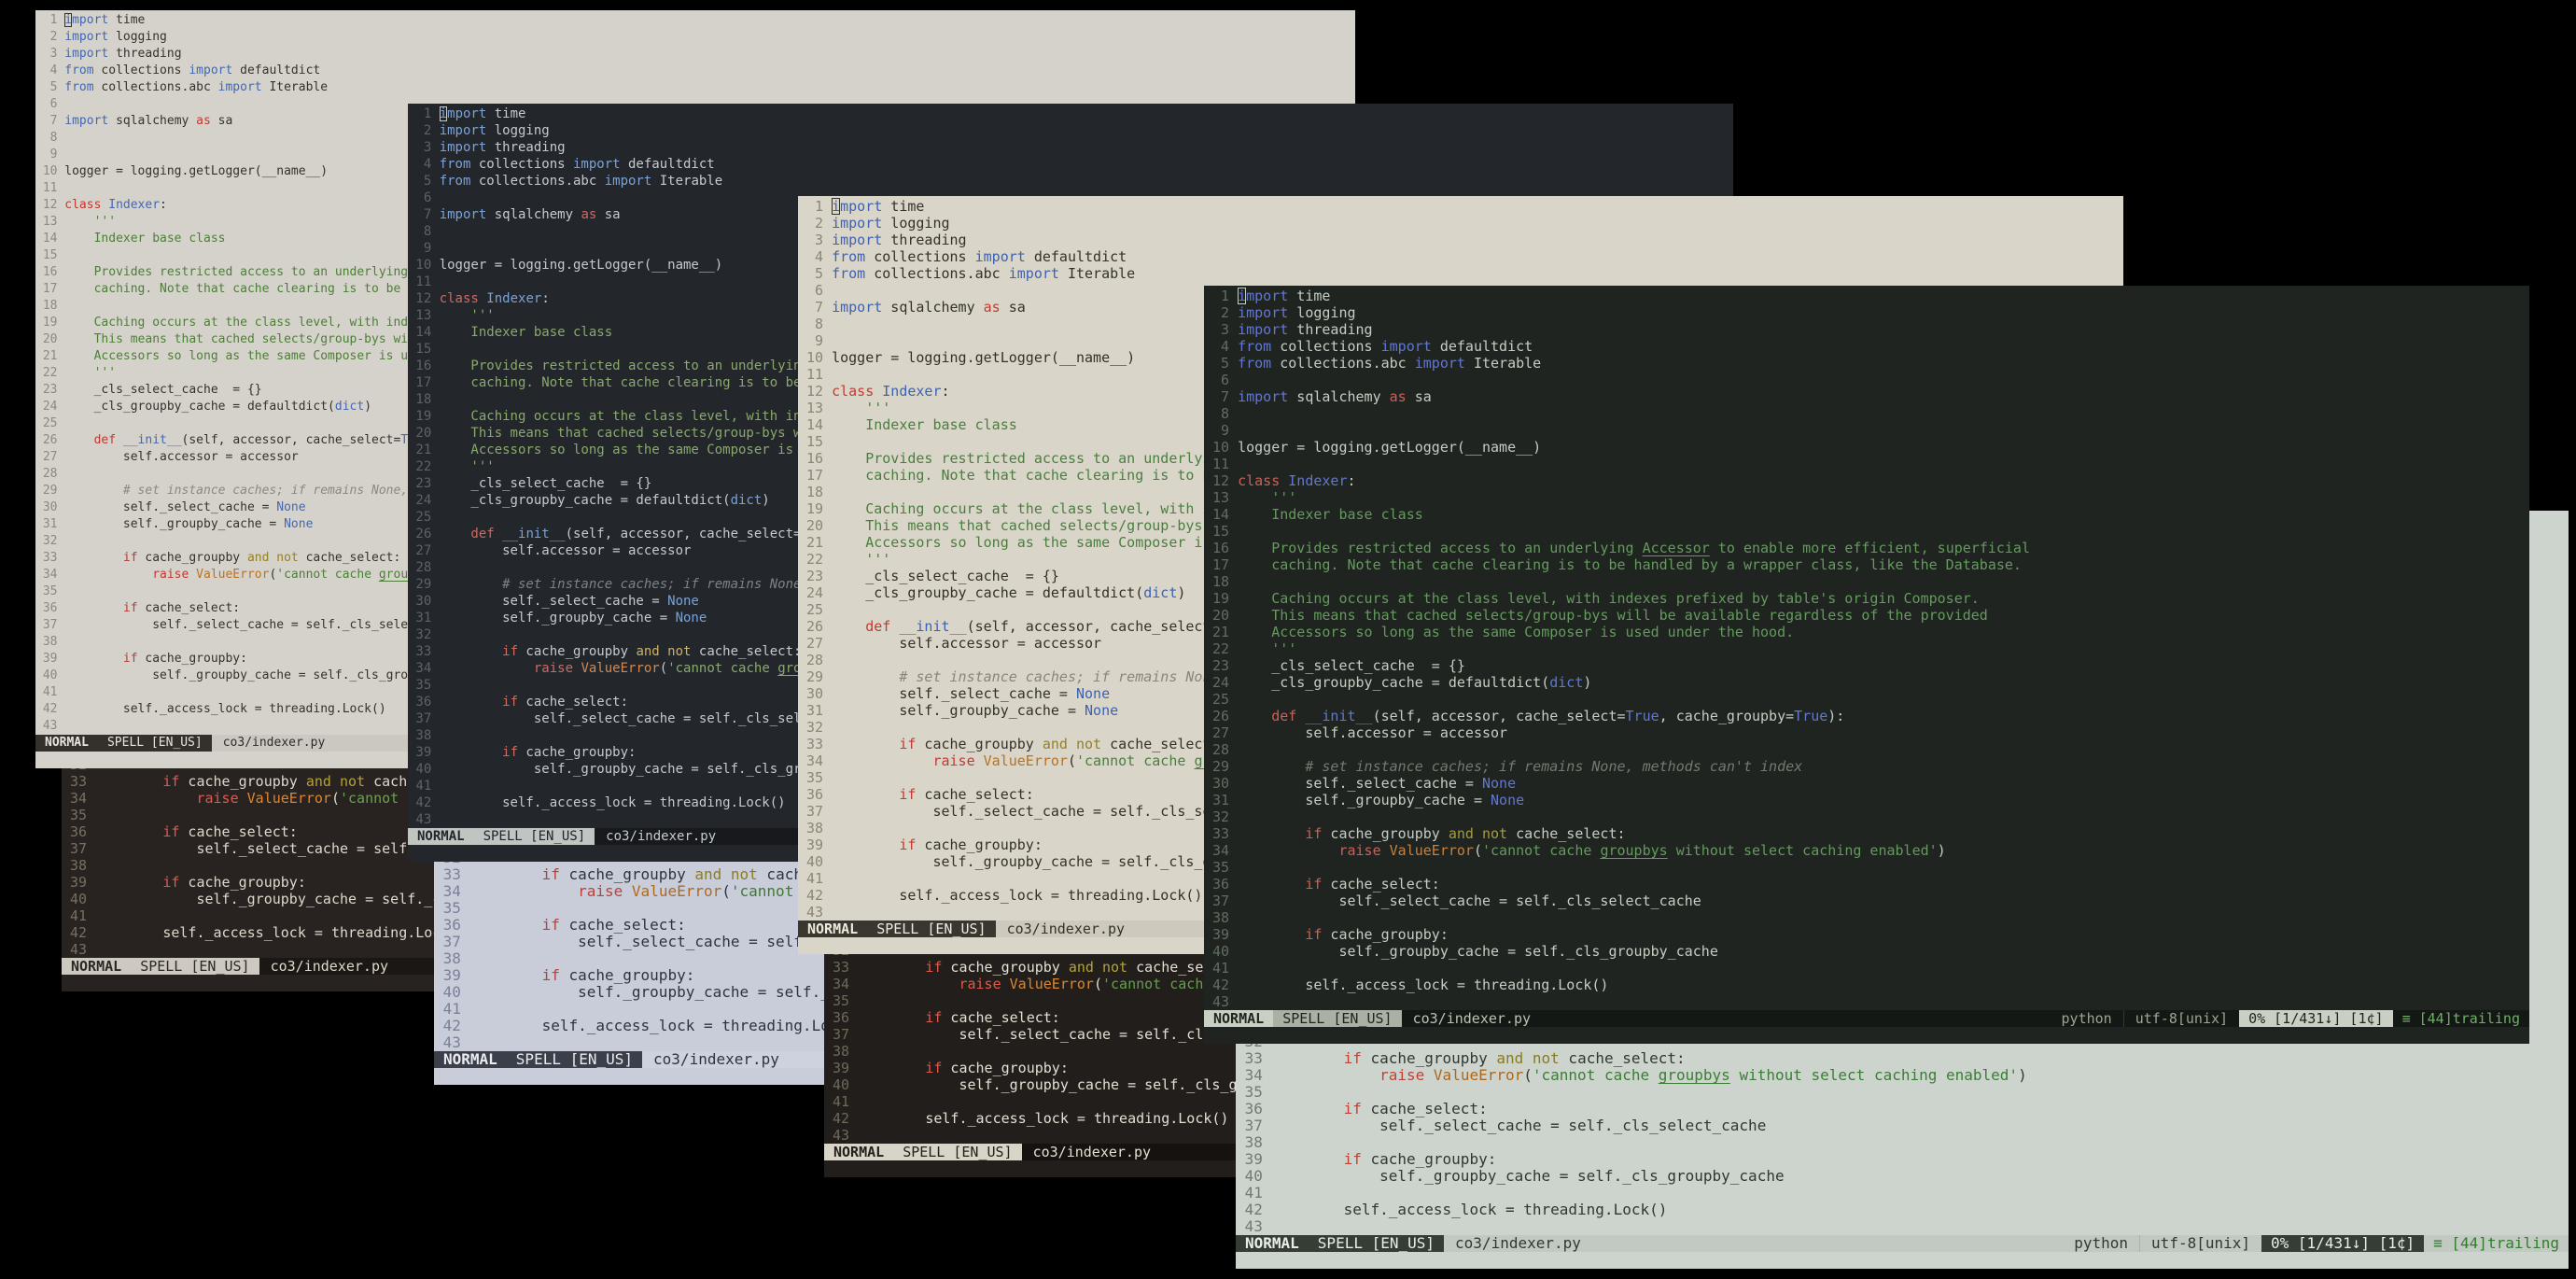 This screenshot has height=1279, width=2576. What do you see at coordinates (53, 121) in the screenshot?
I see `line-number: 7` at bounding box center [53, 121].